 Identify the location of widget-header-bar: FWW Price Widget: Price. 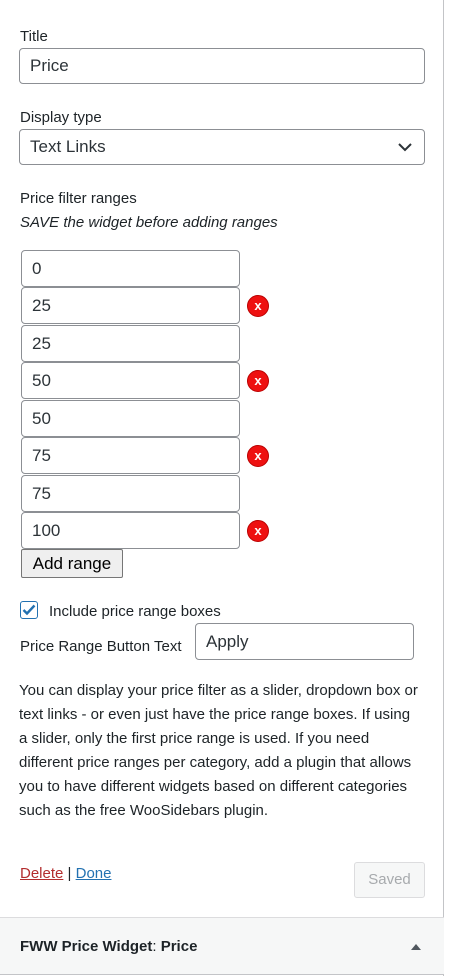
(222, 946).